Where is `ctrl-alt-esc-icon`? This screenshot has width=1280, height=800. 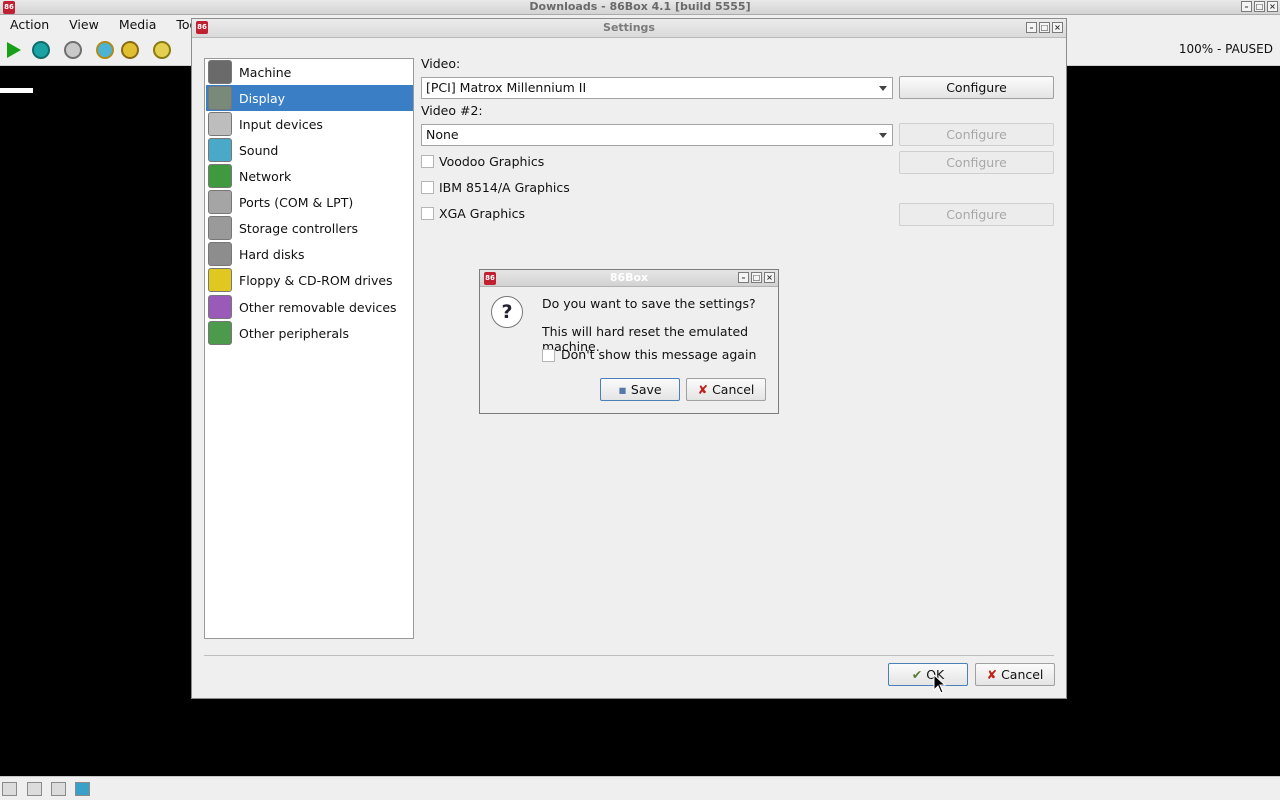 ctrl-alt-esc-icon is located at coordinates (130, 50).